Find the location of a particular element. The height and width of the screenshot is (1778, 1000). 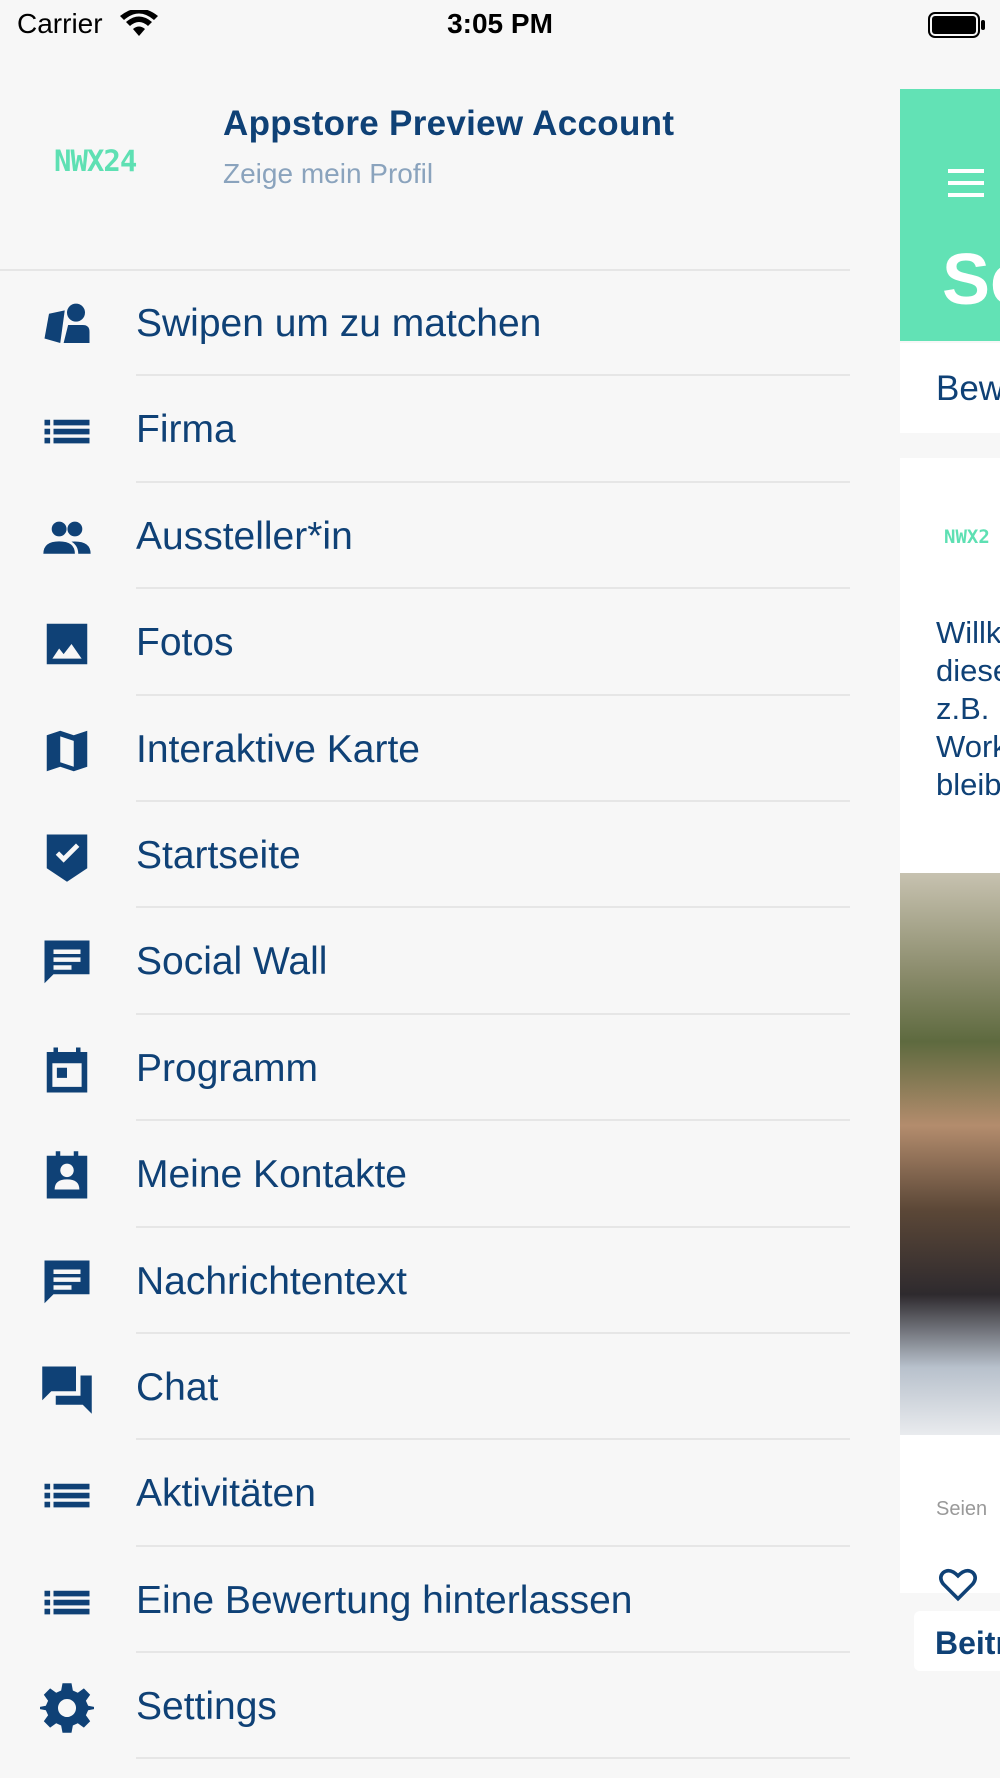

post-button-label: Beitr is located at coordinates (967, 1643).